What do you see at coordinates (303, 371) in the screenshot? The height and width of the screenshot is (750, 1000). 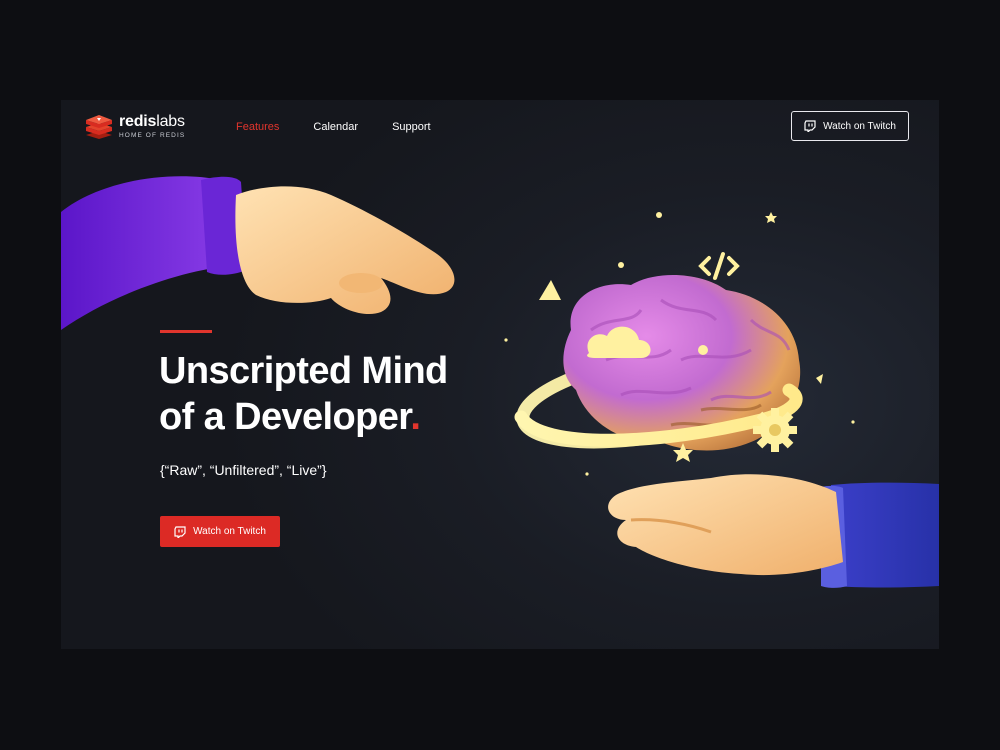 I see `headline-line-1: Unscripted Mind` at bounding box center [303, 371].